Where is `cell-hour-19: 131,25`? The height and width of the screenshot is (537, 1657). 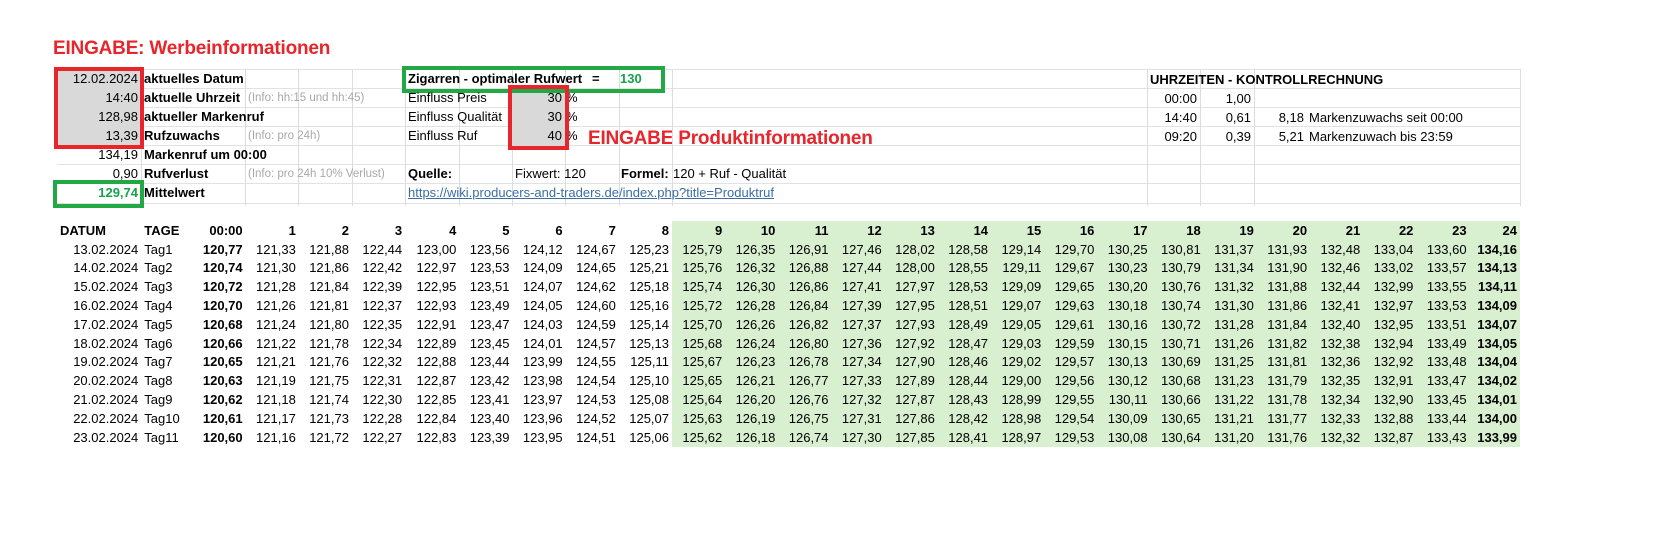 cell-hour-19: 131,25 is located at coordinates (1230, 362).